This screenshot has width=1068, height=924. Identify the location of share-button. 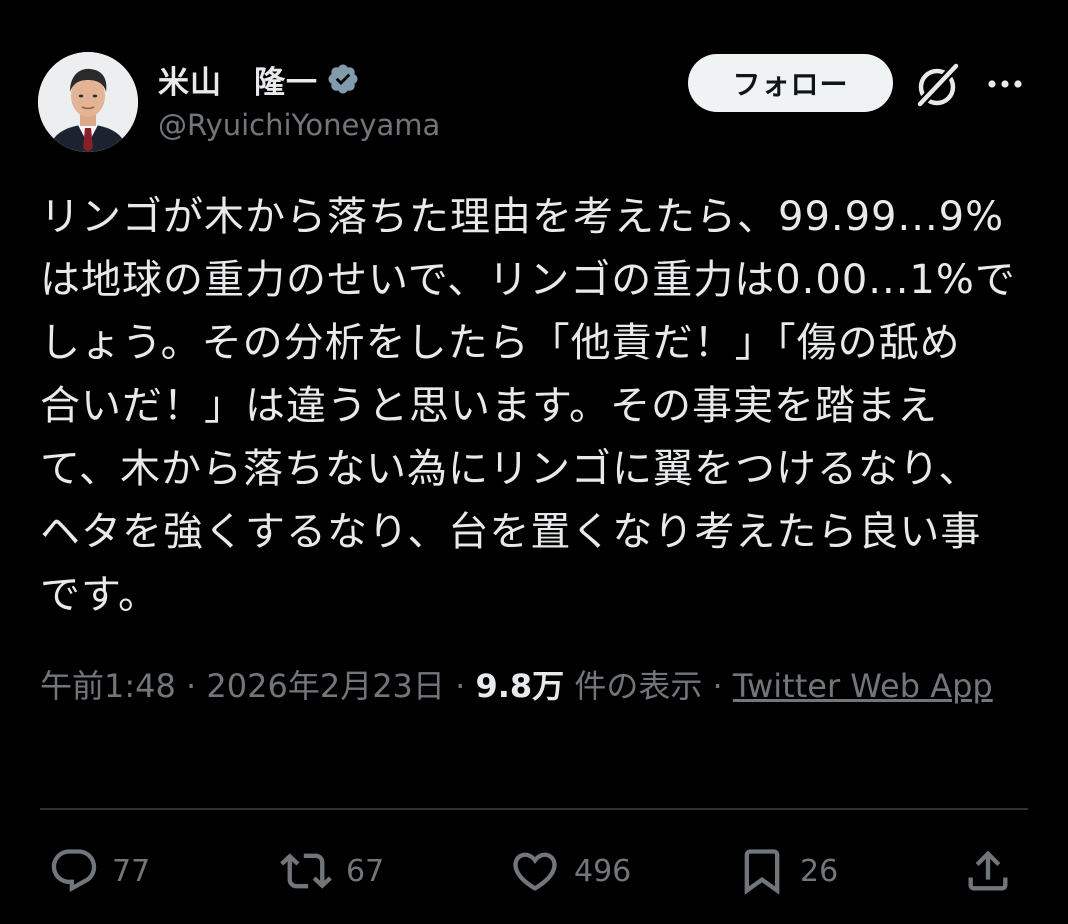
(988, 871).